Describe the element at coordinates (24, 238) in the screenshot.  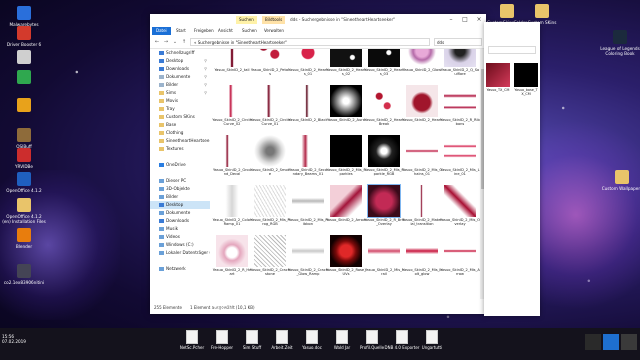
I see `desktop-icon: Blender` at that location.